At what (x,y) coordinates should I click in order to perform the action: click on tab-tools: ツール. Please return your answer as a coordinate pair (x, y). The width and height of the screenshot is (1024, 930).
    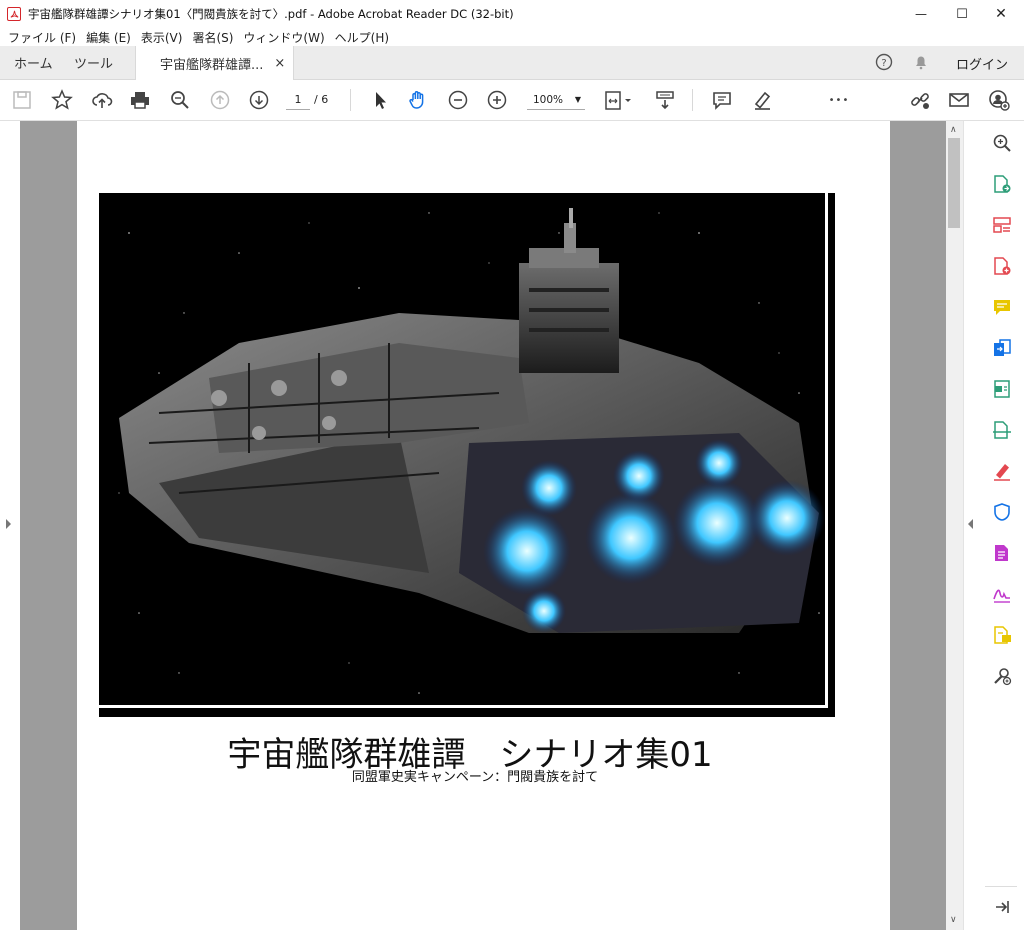
    Looking at the image, I should click on (93, 62).